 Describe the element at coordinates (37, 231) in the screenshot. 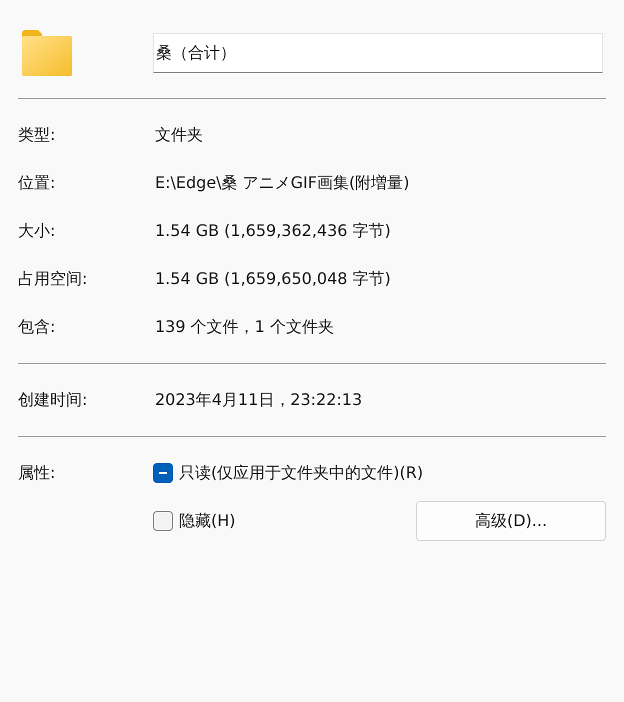

I see `property-label: 大小:` at that location.